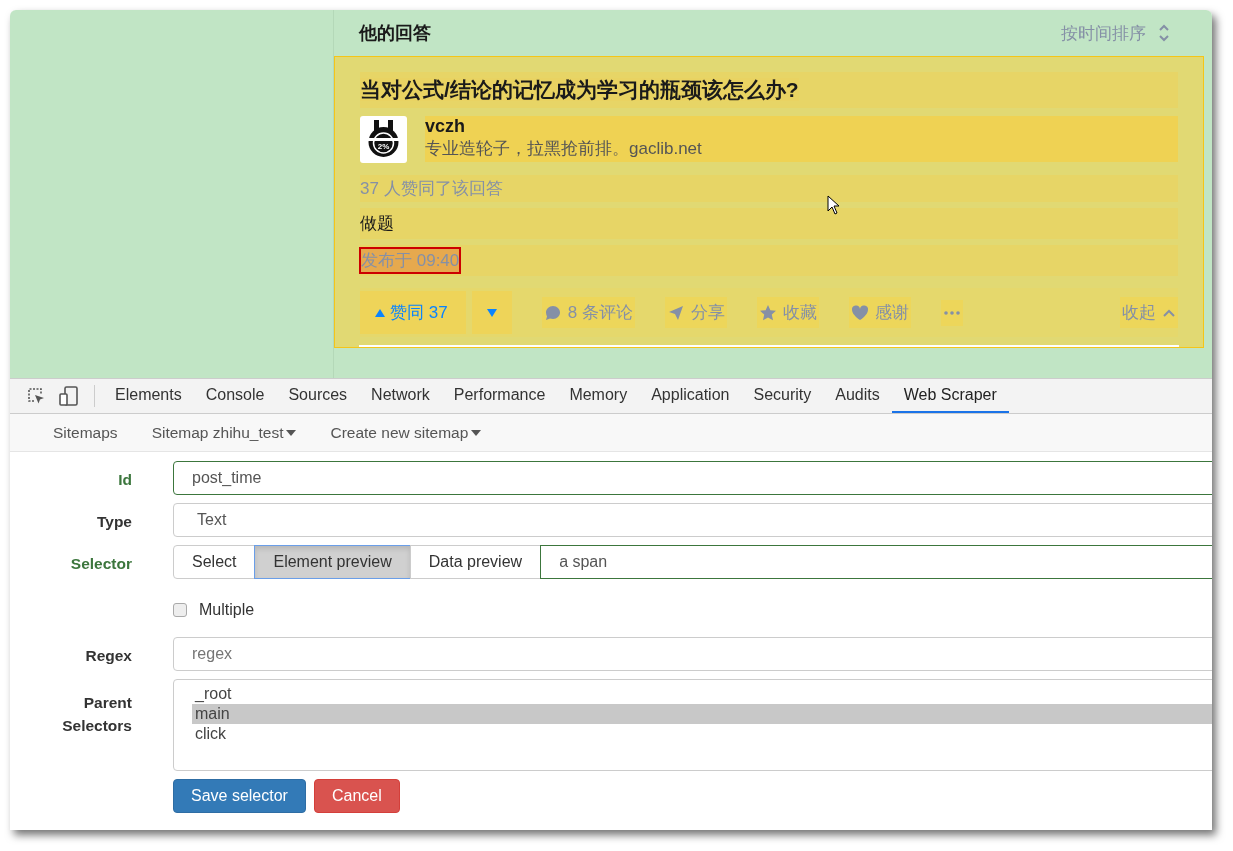  I want to click on selector-button: Element preview, so click(332, 562).